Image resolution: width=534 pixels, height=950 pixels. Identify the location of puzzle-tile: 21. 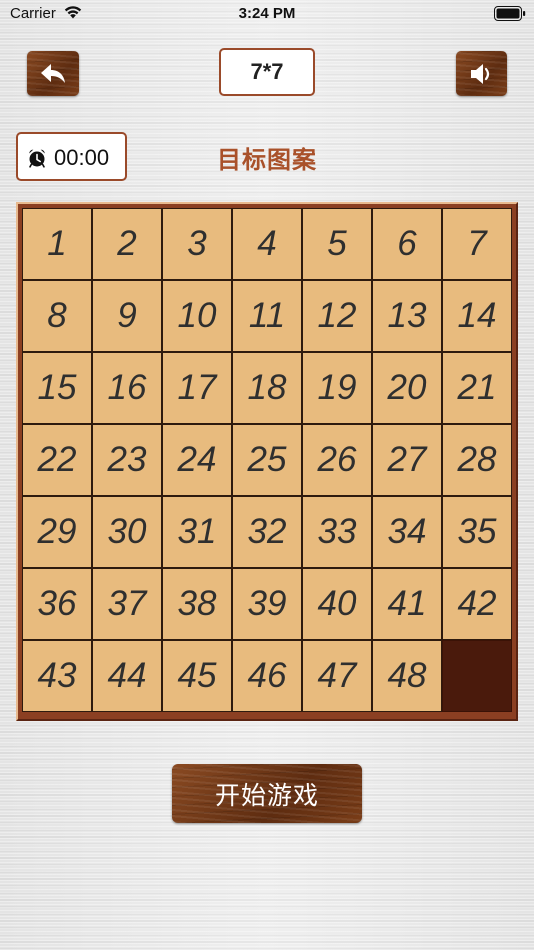
(477, 388).